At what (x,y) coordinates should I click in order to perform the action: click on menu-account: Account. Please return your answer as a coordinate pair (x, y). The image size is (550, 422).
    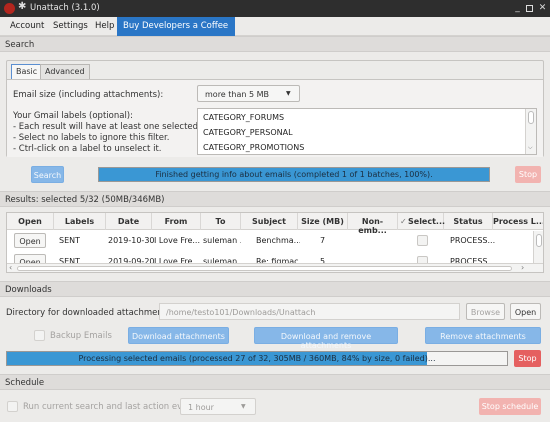
    Looking at the image, I should click on (27, 26).